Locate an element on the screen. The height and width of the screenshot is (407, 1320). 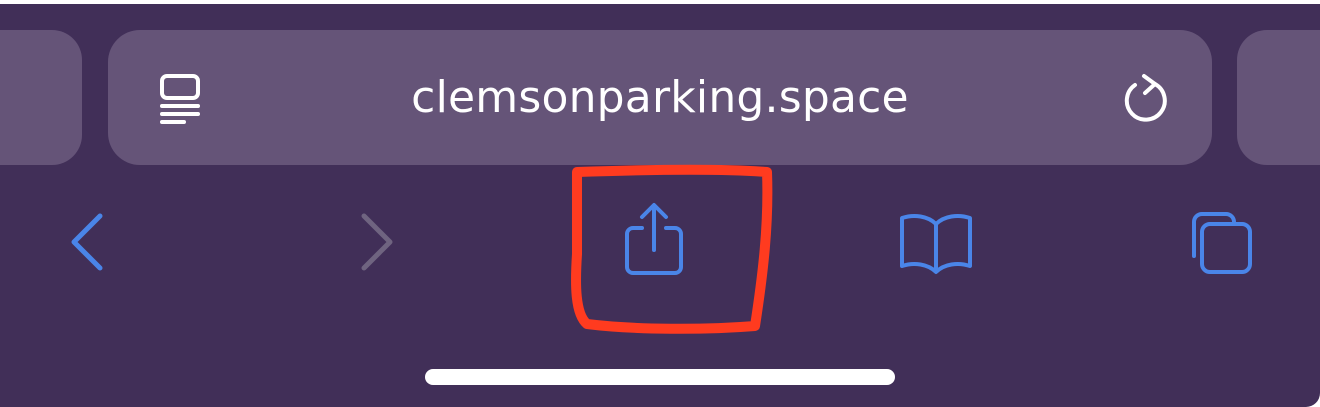
chevron-left-icon is located at coordinates (87, 242).